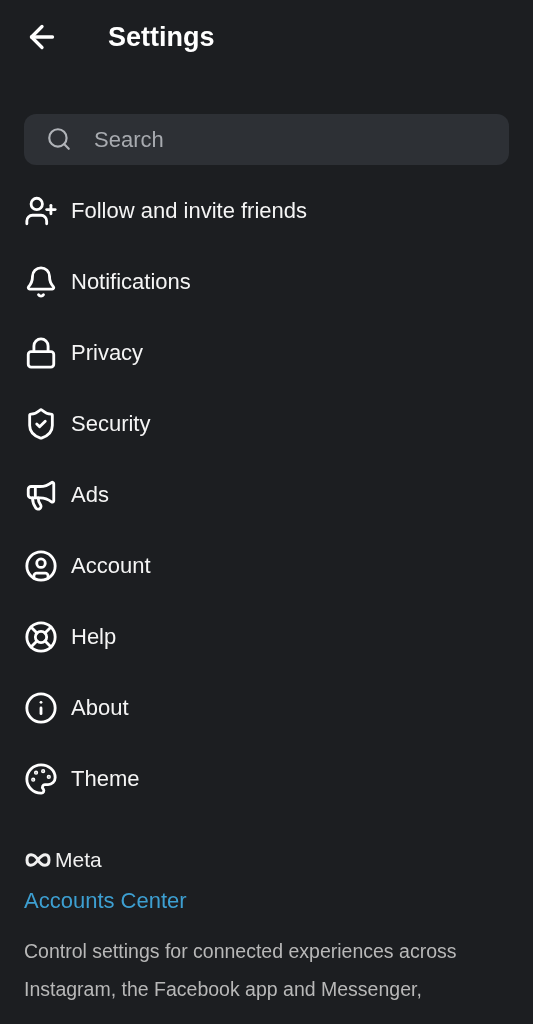 The image size is (533, 1024). What do you see at coordinates (38, 860) in the screenshot?
I see `infinity-logo-icon` at bounding box center [38, 860].